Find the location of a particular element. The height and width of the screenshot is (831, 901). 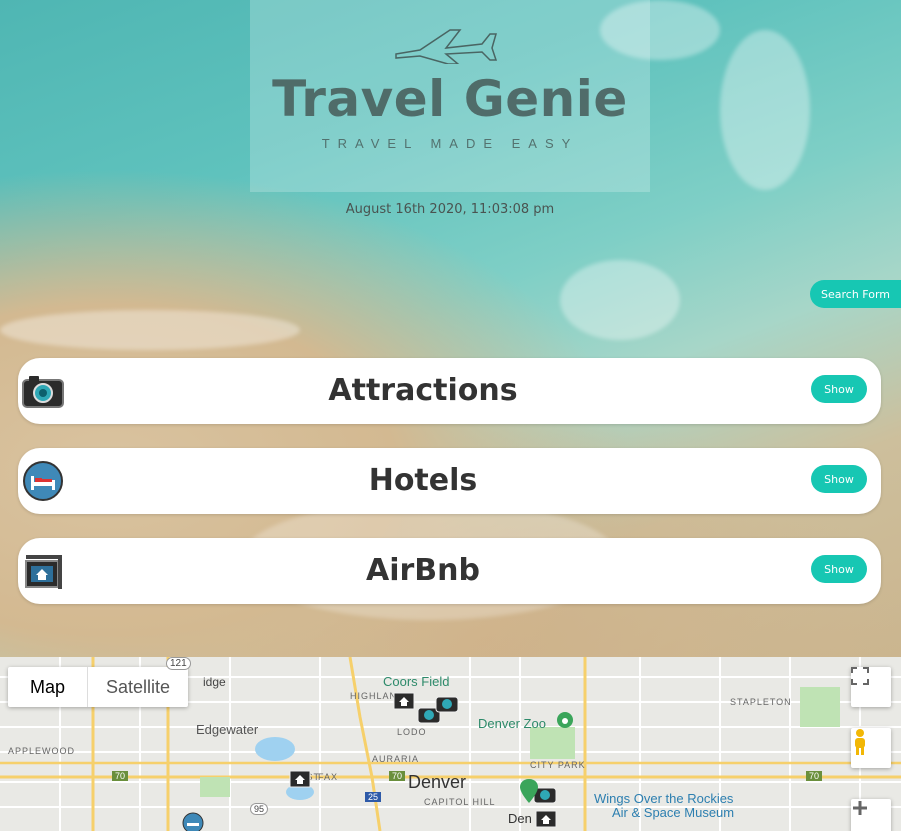

logo-banner: Travel Genie TRAVEL MADE EASY is located at coordinates (450, 96).